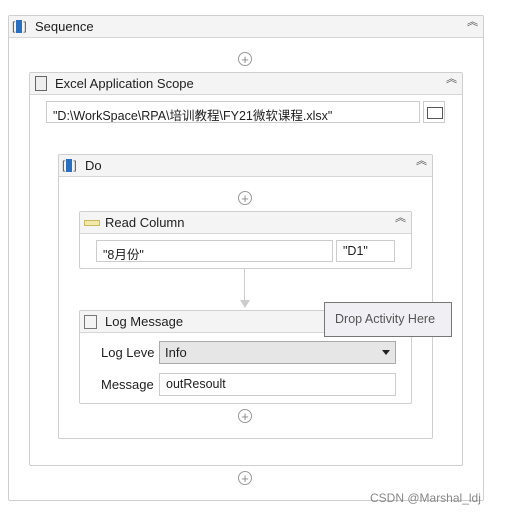  I want to click on browse-folder-button, so click(434, 112).